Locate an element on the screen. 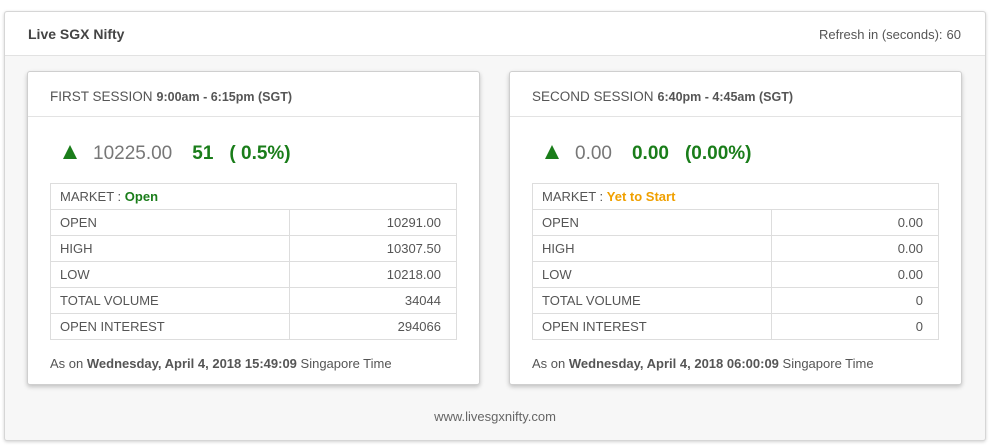 This screenshot has height=447, width=990. percent-change: ( 0.5%) is located at coordinates (260, 153).